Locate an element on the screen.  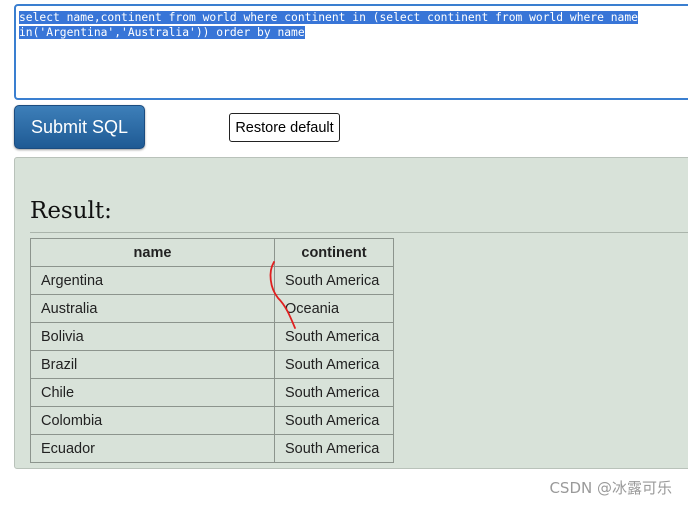
table-row: Argentina South America is located at coordinates (212, 280).